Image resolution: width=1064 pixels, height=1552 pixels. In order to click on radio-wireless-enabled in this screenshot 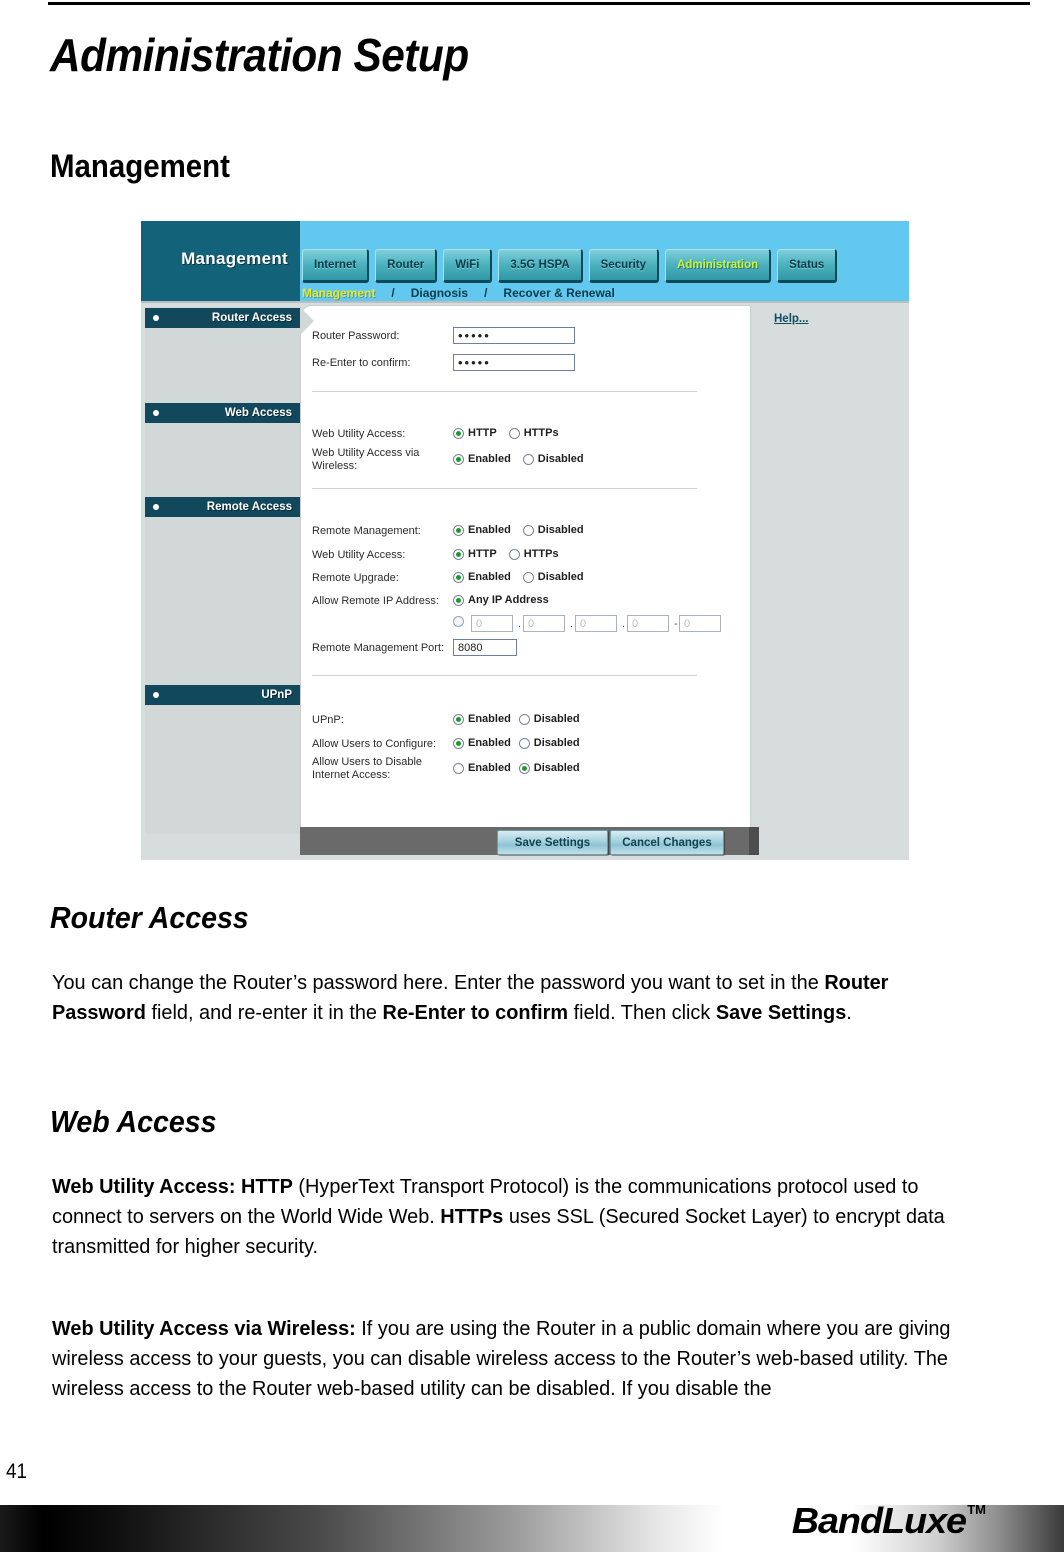, I will do `click(458, 459)`.